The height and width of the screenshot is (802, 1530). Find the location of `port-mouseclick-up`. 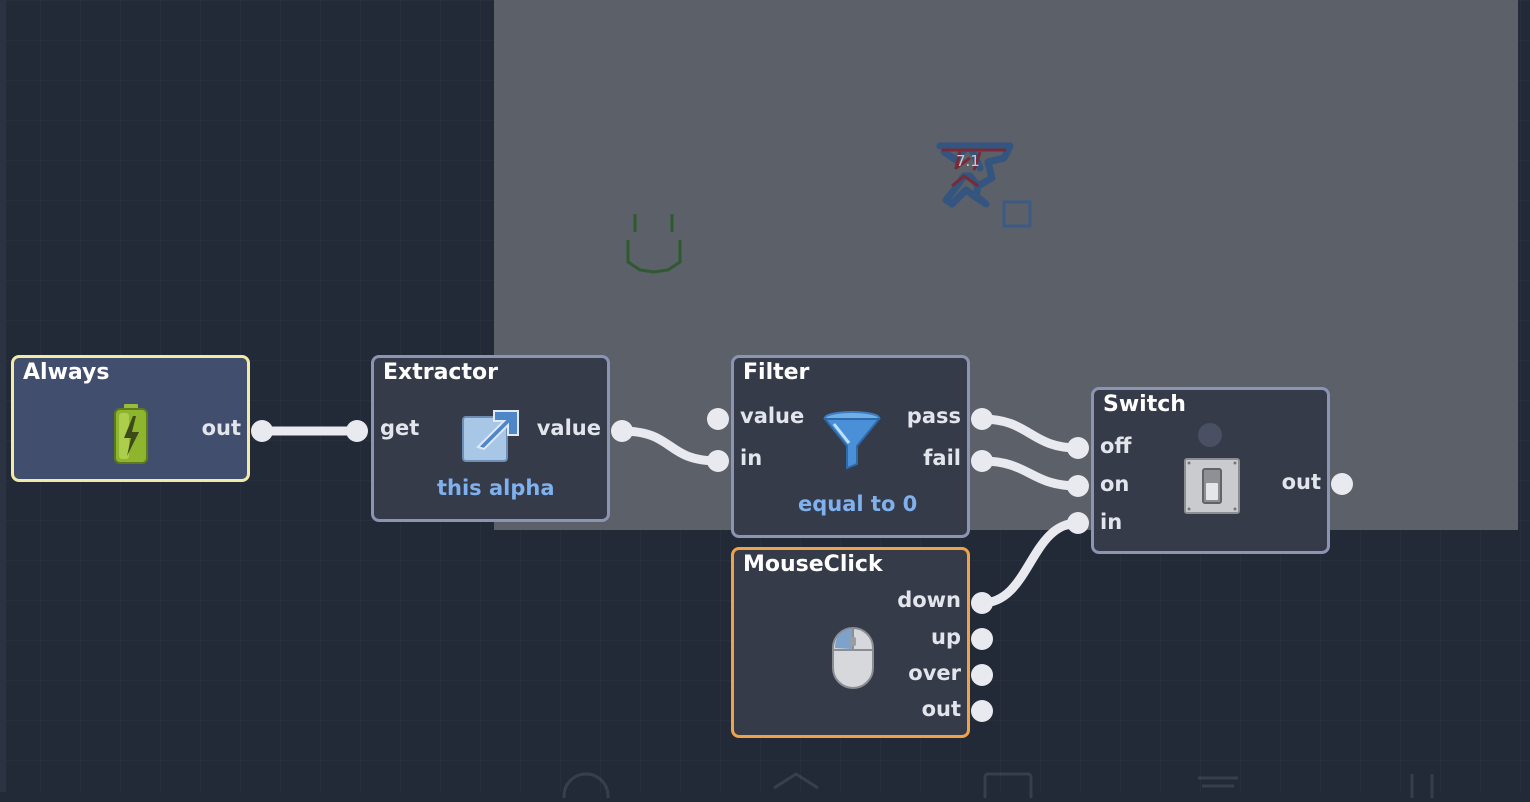

port-mouseclick-up is located at coordinates (982, 639).